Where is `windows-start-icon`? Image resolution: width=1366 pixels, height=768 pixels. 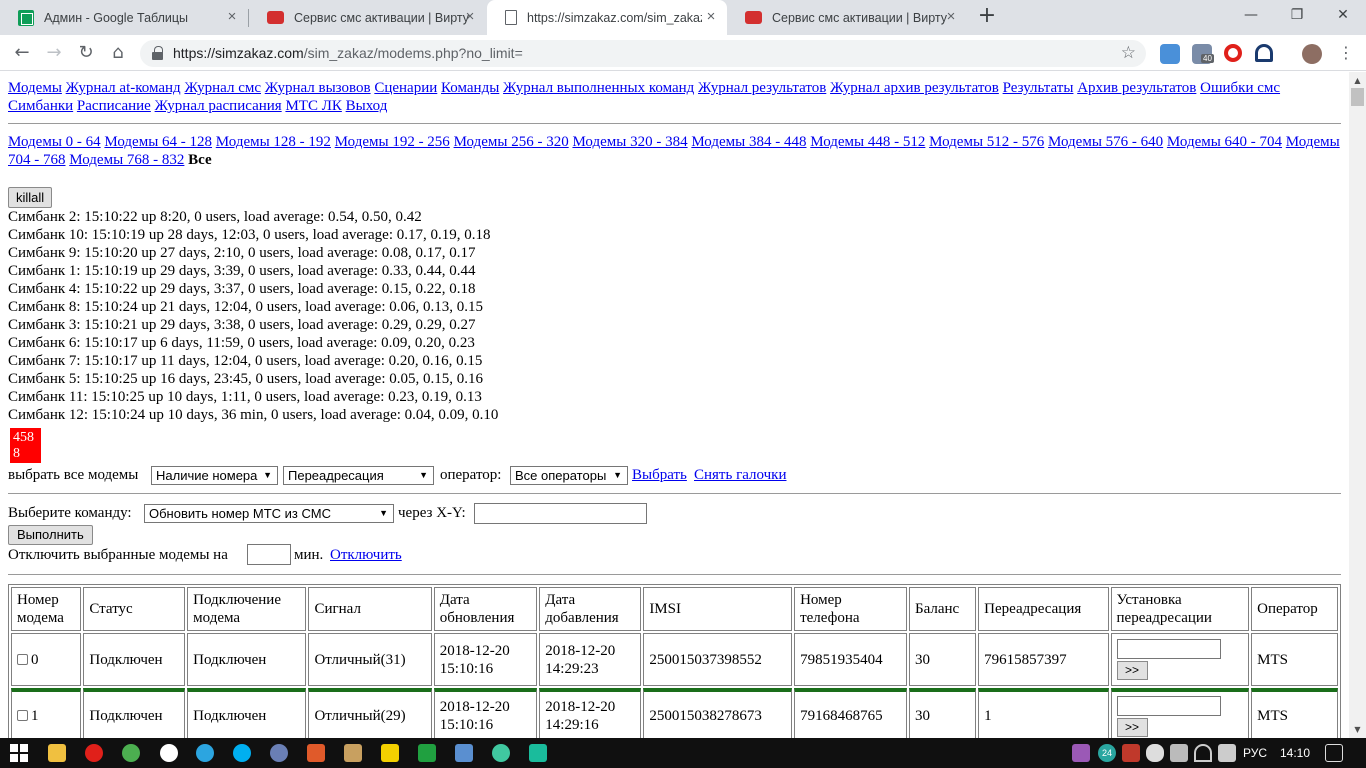
windows-start-icon is located at coordinates (19, 753).